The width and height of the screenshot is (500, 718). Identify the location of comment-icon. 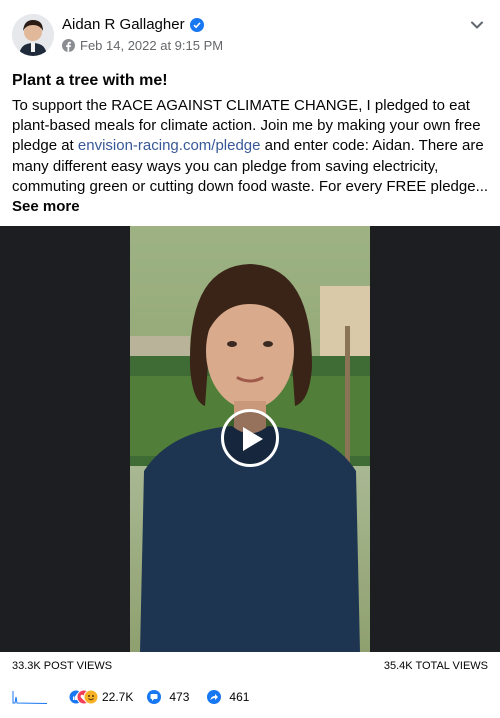
(154, 697).